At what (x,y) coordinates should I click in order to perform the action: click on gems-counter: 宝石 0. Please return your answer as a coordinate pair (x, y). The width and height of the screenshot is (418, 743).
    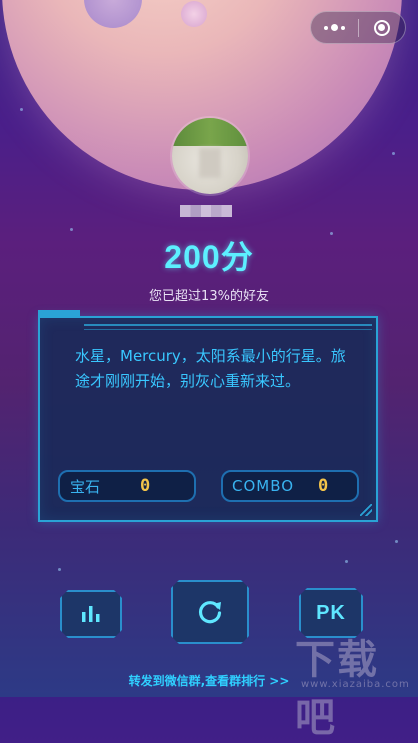
    Looking at the image, I should click on (127, 486).